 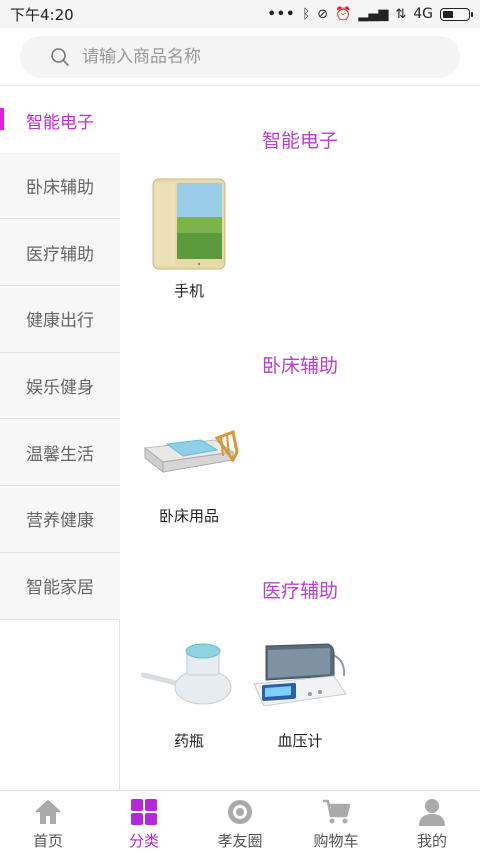 I want to click on cart-icon, so click(x=337, y=811).